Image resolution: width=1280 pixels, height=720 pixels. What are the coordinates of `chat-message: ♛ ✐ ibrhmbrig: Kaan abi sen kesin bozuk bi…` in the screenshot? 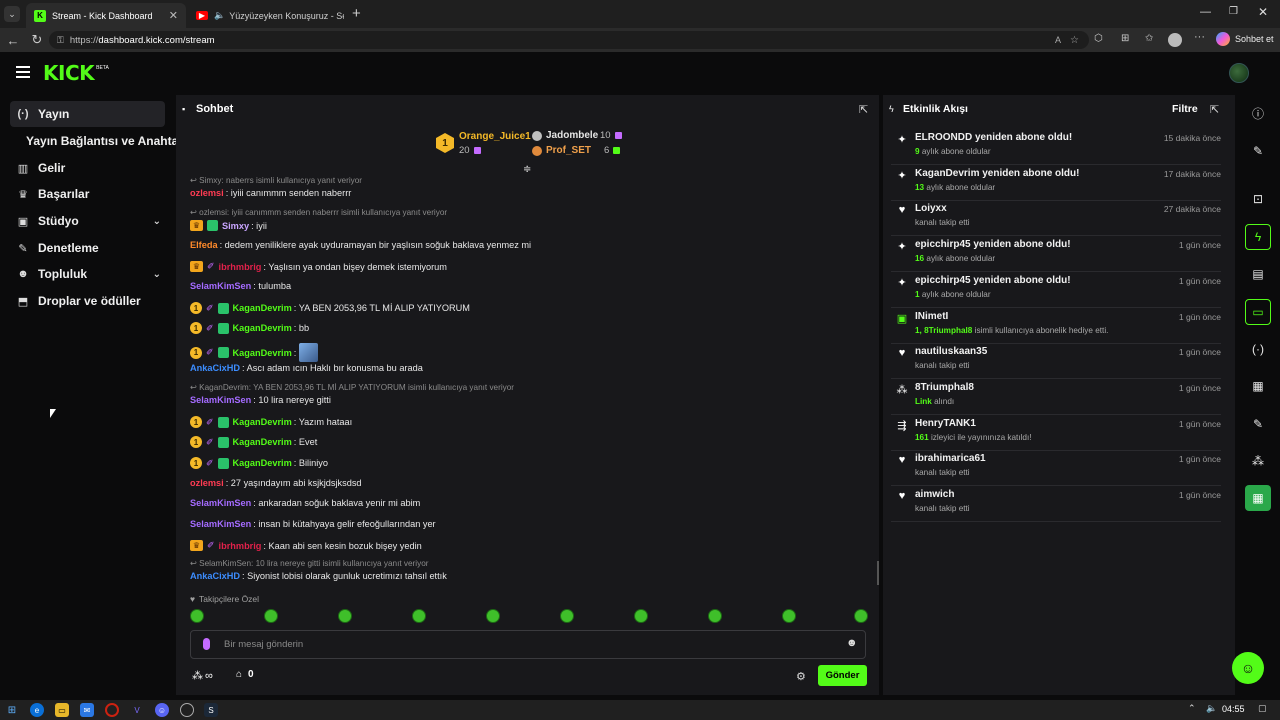 It's located at (306, 545).